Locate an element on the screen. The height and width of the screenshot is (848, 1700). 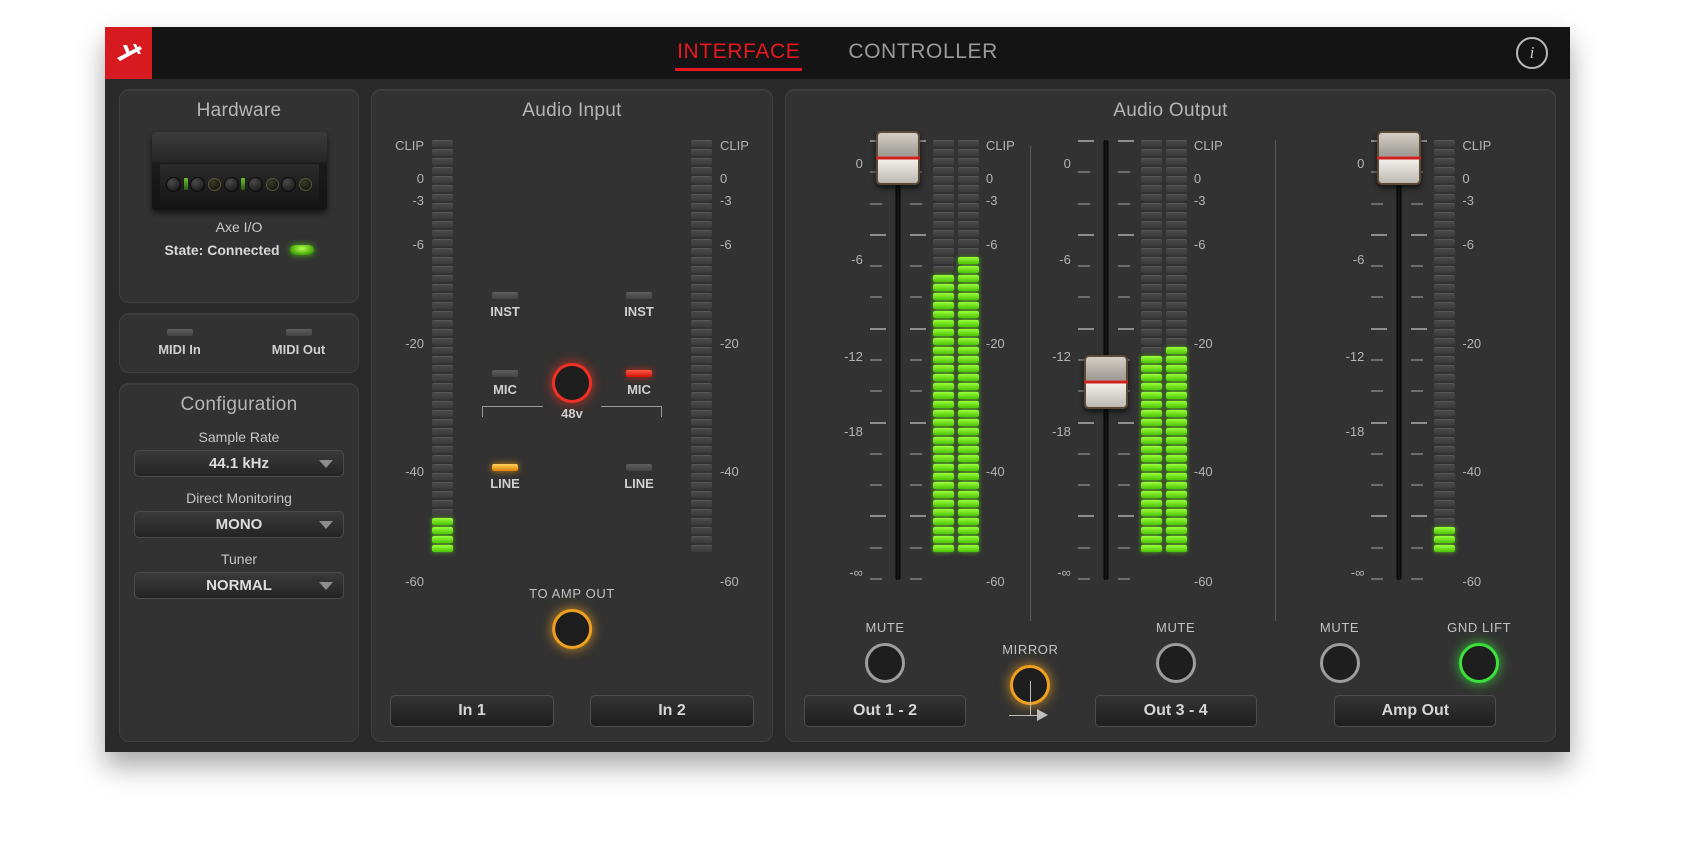
fader-ticks-right is located at coordinates (1419, 360).